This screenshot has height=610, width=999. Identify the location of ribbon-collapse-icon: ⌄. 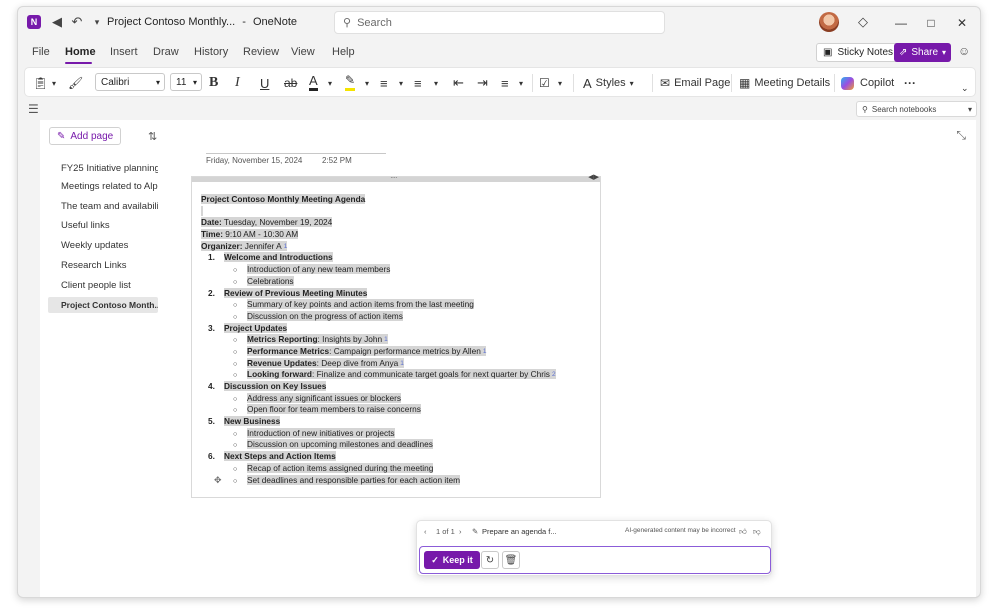
(965, 88).